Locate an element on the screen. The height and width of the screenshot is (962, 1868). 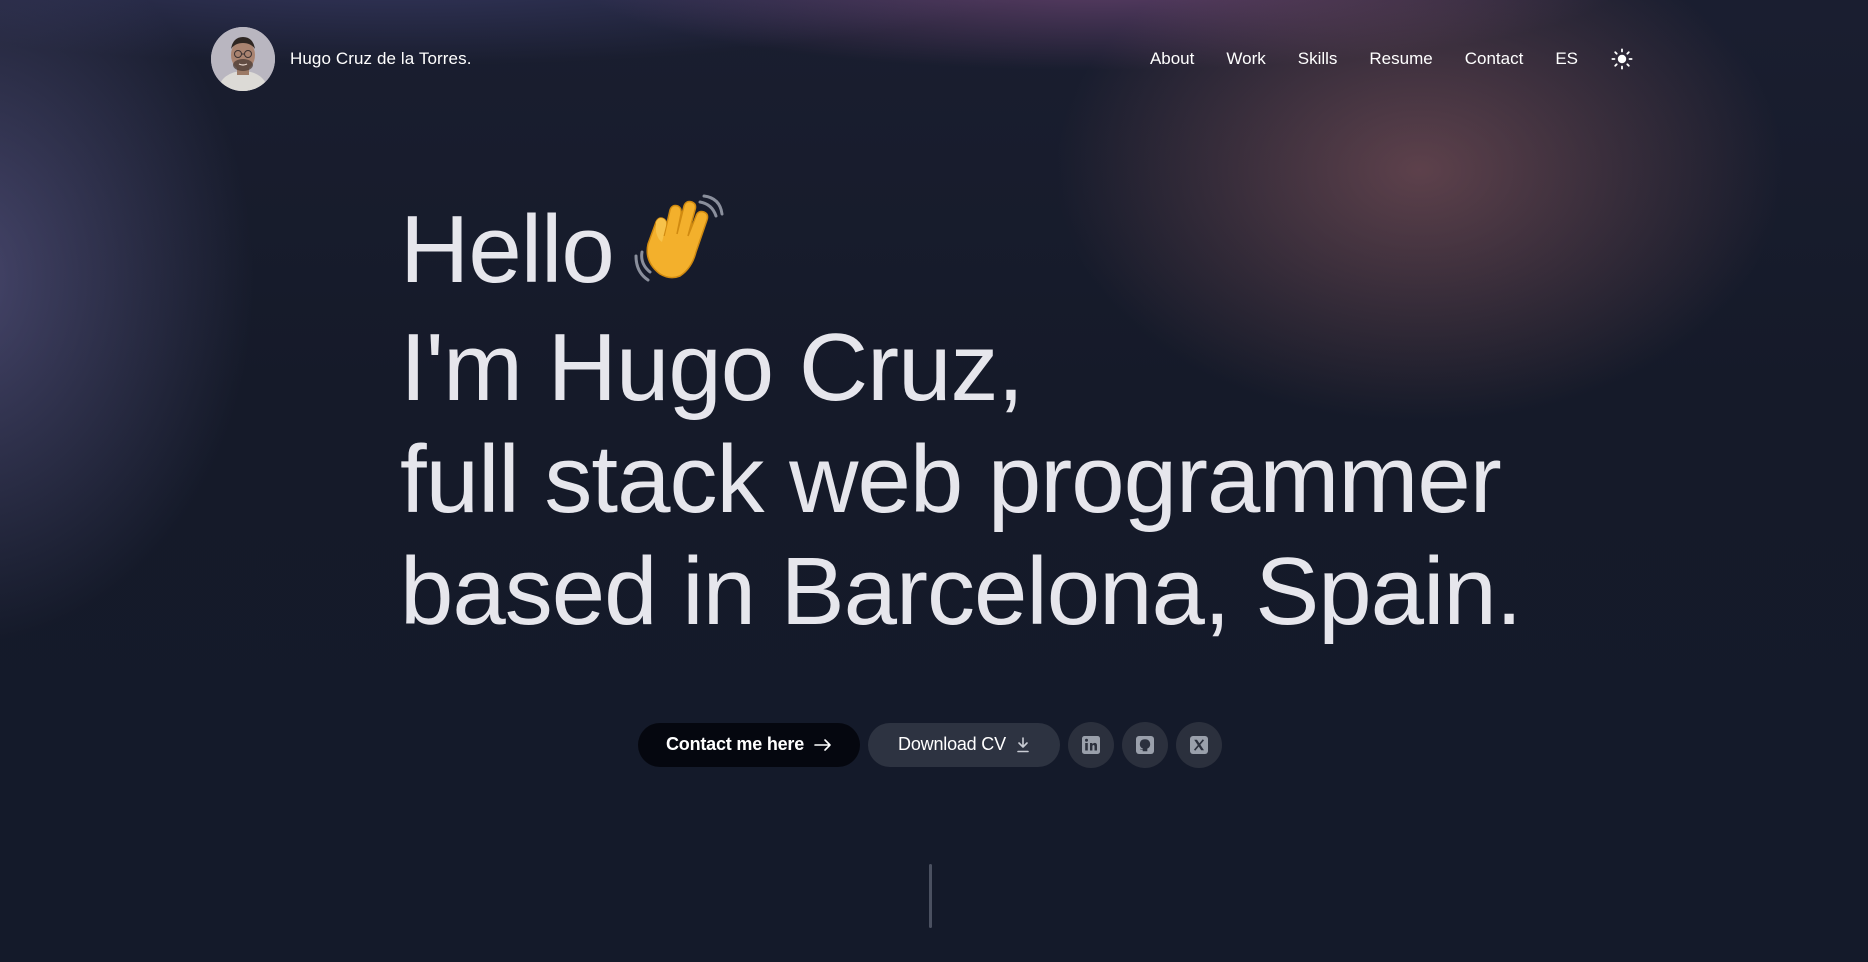
hero-line-location: based in Barcelona, Spain. is located at coordinates (961, 591).